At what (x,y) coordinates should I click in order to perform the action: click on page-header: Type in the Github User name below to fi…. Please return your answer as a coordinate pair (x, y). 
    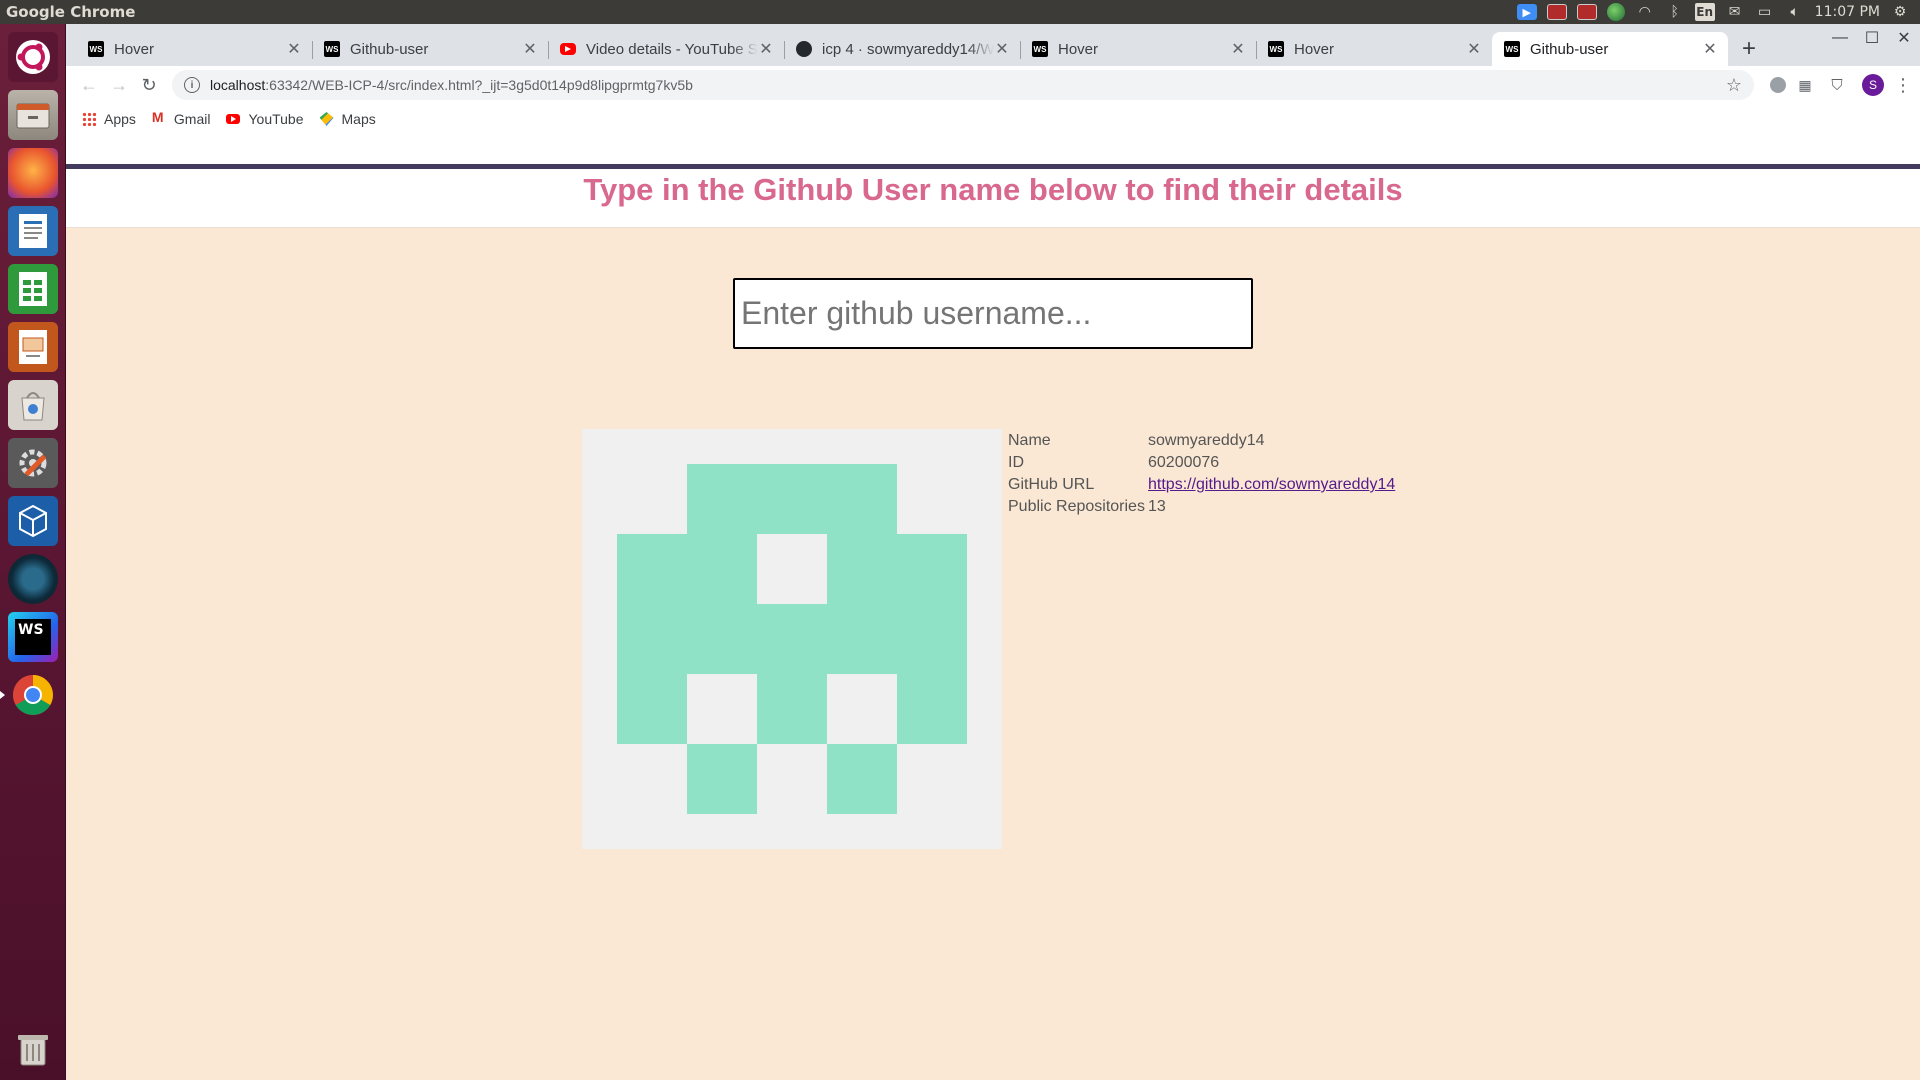
    Looking at the image, I should click on (993, 196).